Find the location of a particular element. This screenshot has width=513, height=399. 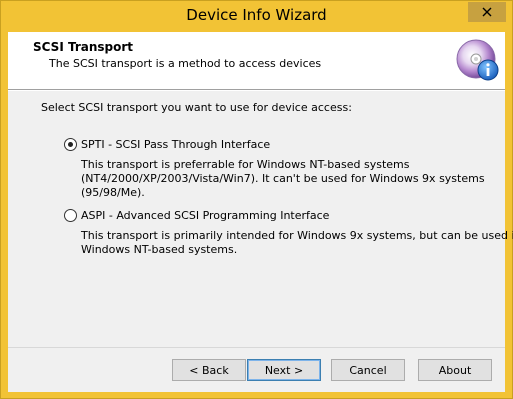

disc-info-icon is located at coordinates (477, 60).